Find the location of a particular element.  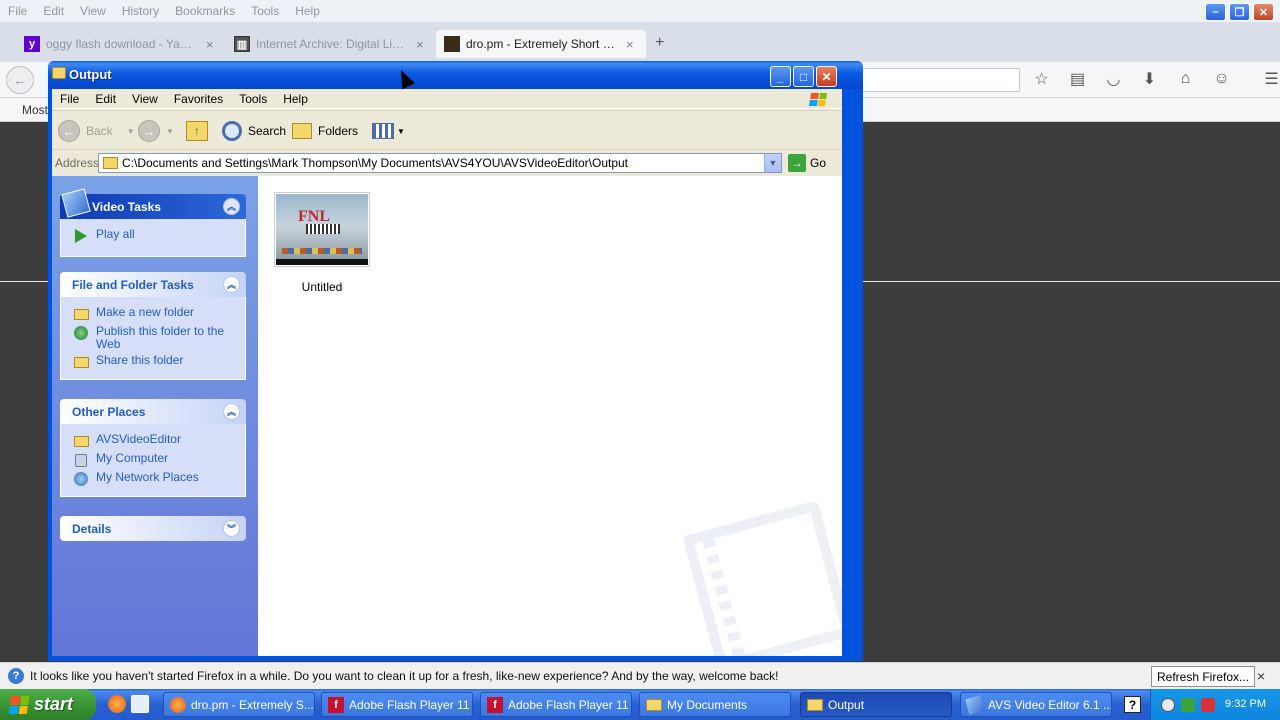

notification-close-icon: × is located at coordinates (1261, 676).